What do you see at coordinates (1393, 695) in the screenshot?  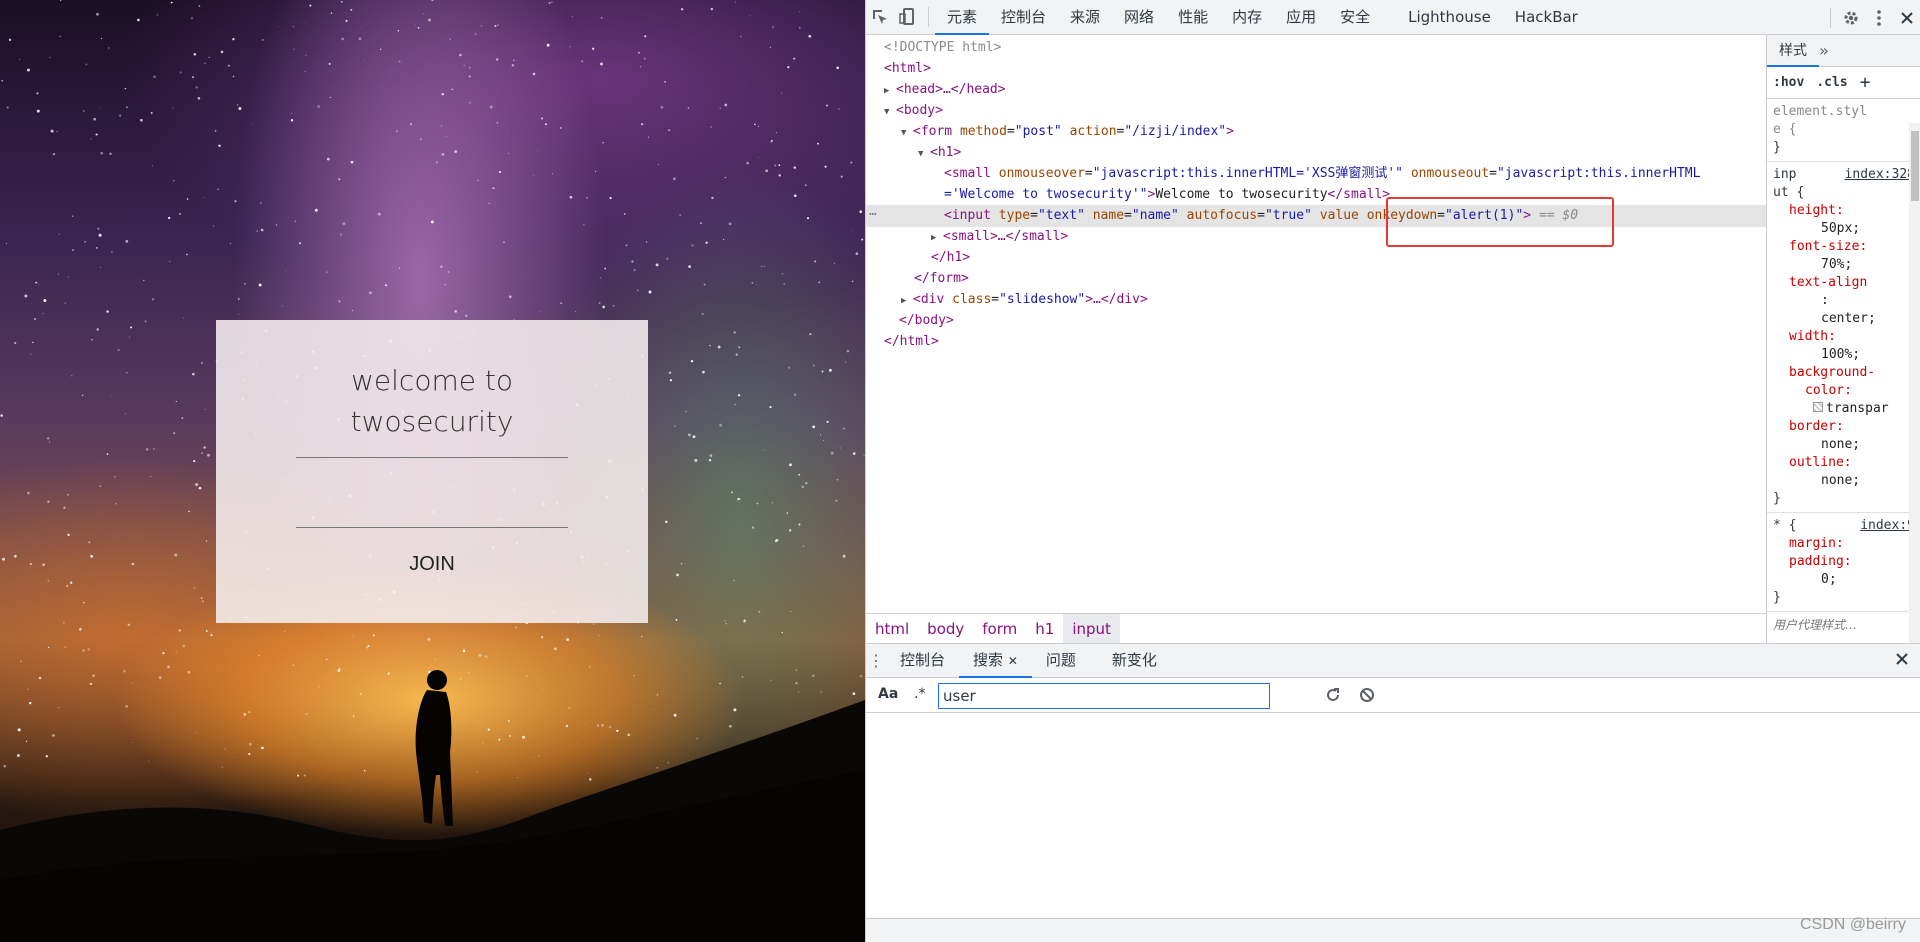 I see `search-toolbar: Aa .*` at bounding box center [1393, 695].